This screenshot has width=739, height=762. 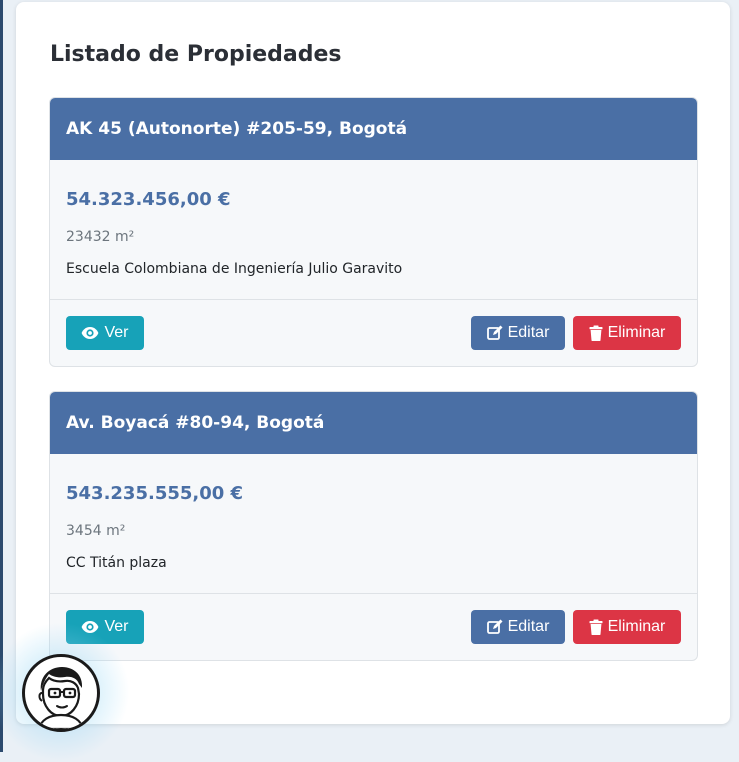 I want to click on window-left-edge, so click(x=1, y=376).